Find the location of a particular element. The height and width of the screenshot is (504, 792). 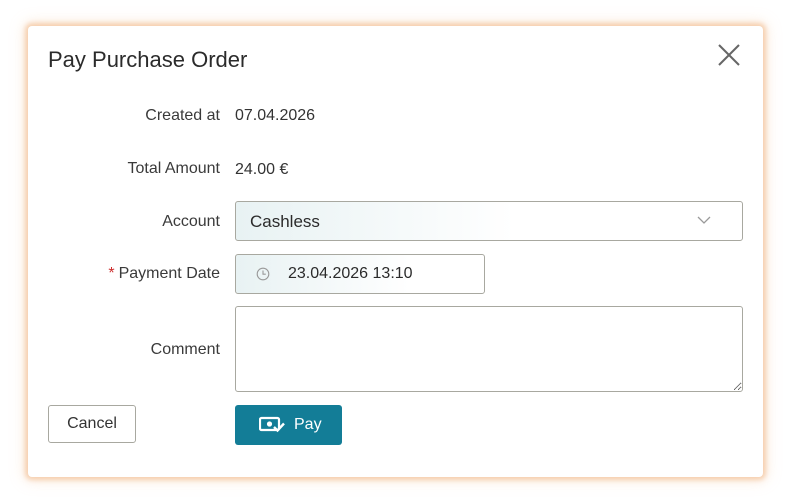

payment-date-field: 23.04.2026 13:10 is located at coordinates (360, 274).